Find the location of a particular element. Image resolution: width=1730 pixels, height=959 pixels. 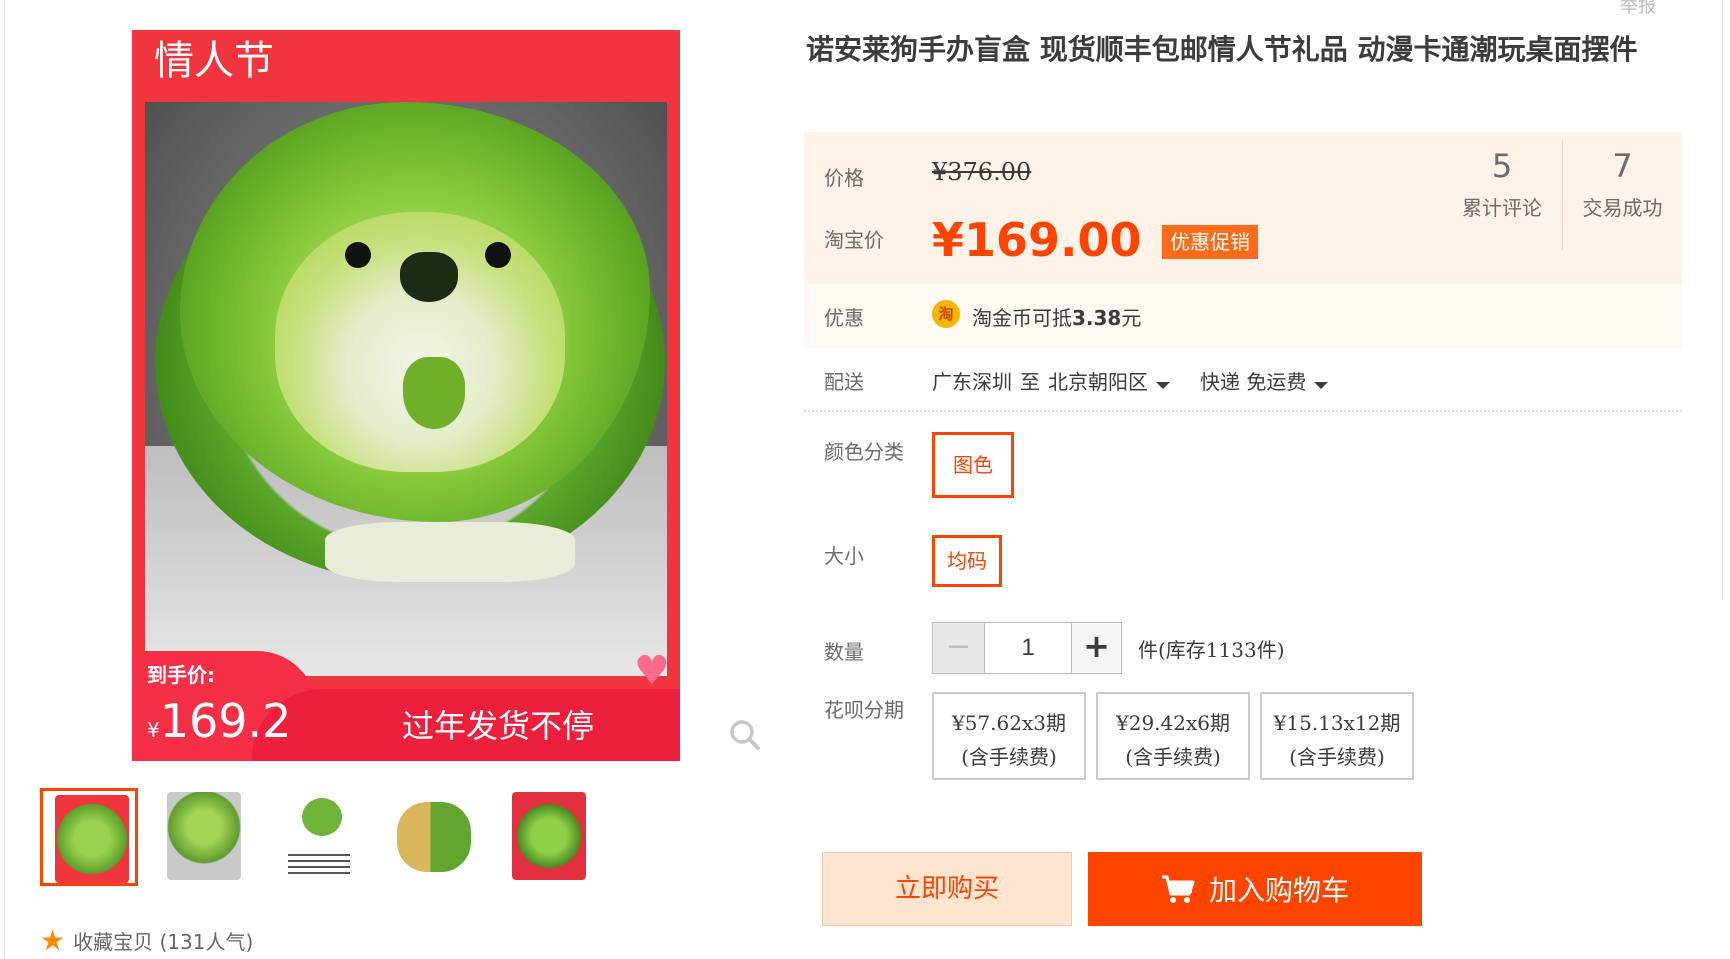

discount-row: 优惠 淘 淘金币可抵3.38元 is located at coordinates (1243, 316).